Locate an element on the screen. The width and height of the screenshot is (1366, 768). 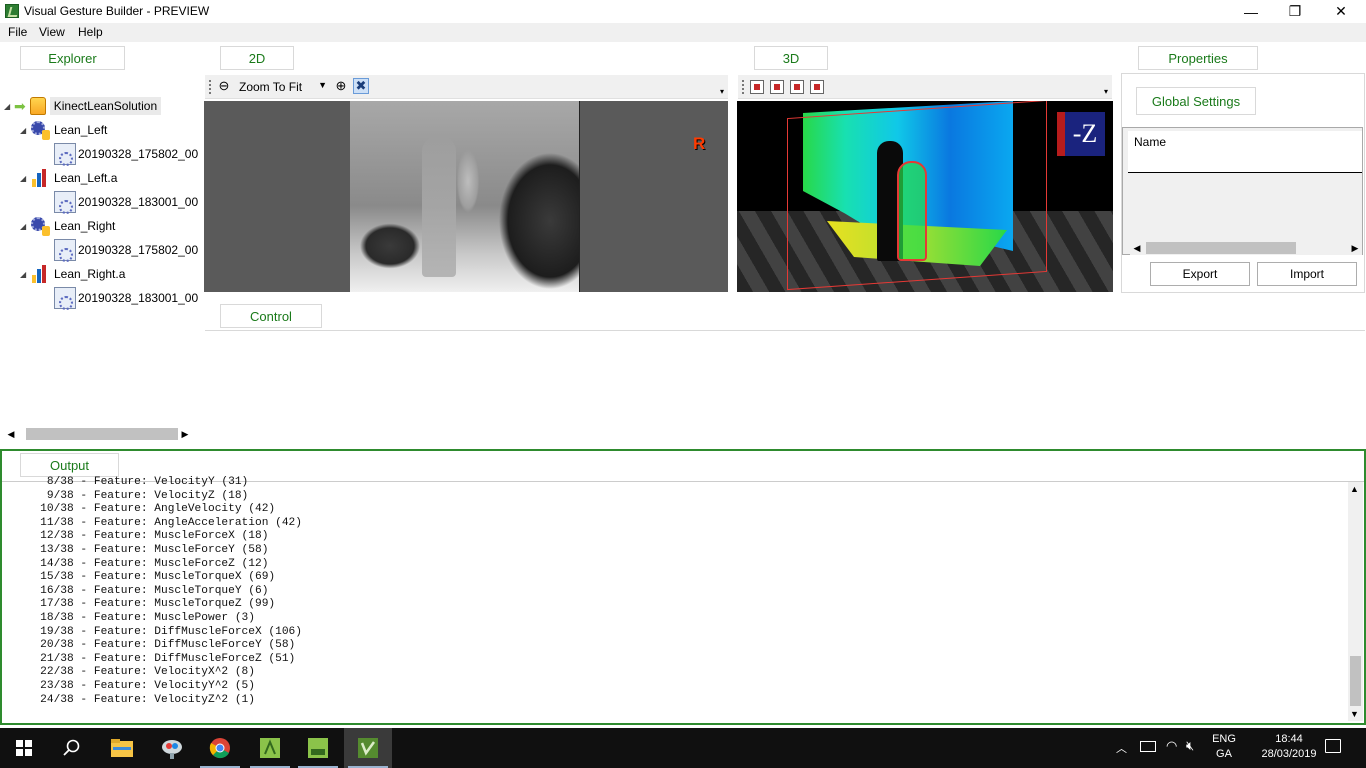
fit-to-window-icon: ✖ is located at coordinates (361, 86).